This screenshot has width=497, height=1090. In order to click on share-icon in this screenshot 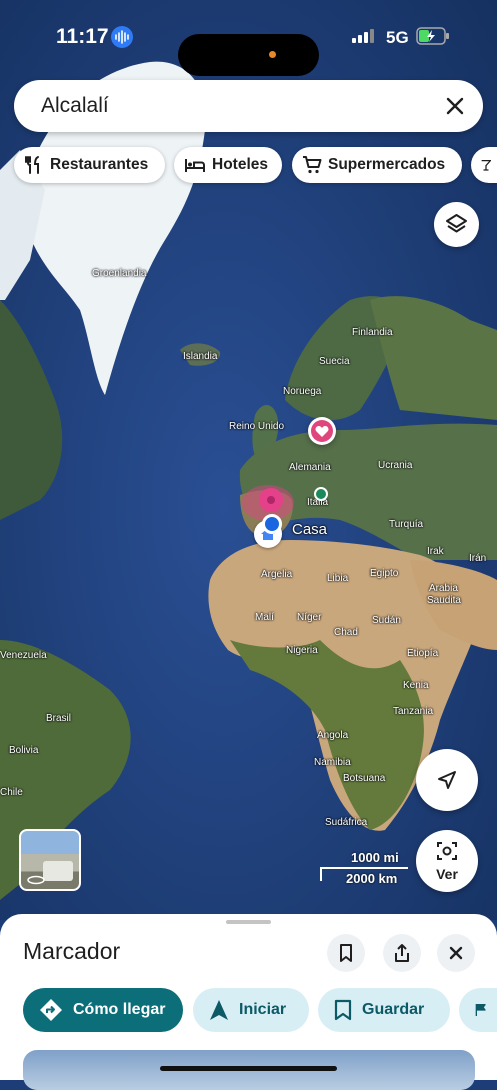, I will do `click(402, 953)`.